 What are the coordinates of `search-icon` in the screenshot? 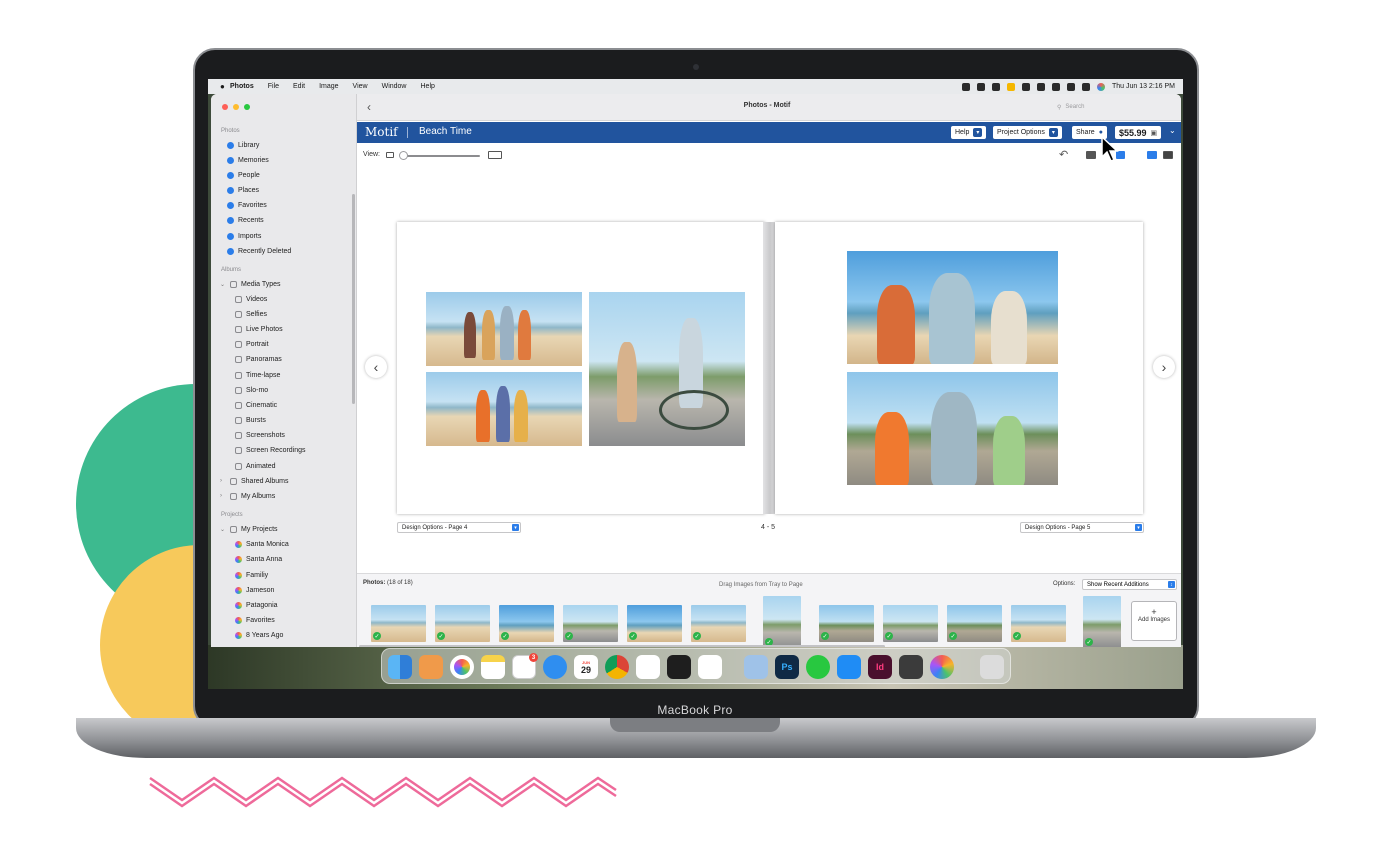 It's located at (1070, 86).